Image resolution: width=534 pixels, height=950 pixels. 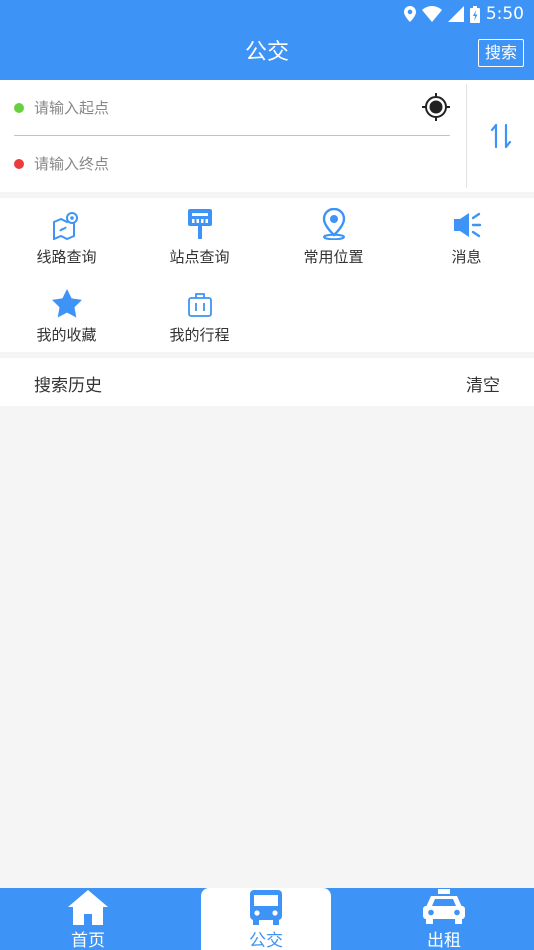 I want to click on route-input-panel, so click(x=267, y=136).